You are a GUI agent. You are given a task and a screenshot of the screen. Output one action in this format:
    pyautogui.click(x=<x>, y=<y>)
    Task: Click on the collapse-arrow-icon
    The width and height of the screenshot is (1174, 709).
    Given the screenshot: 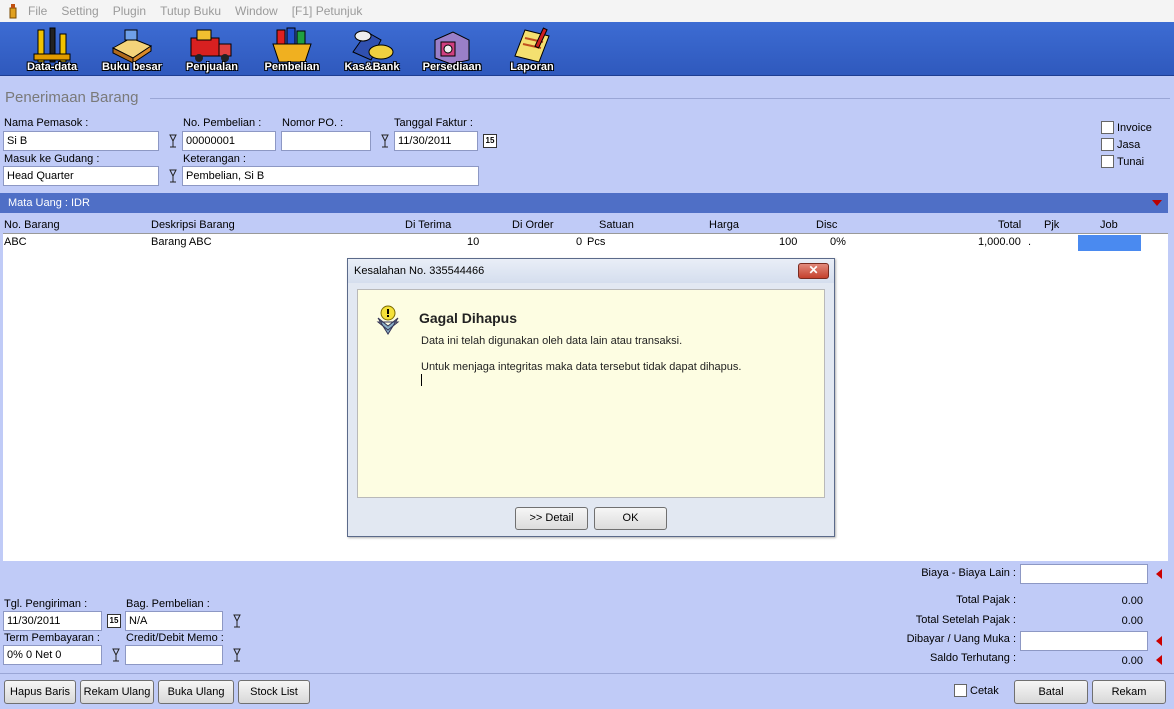 What is the action you would take?
    pyautogui.click(x=1157, y=203)
    